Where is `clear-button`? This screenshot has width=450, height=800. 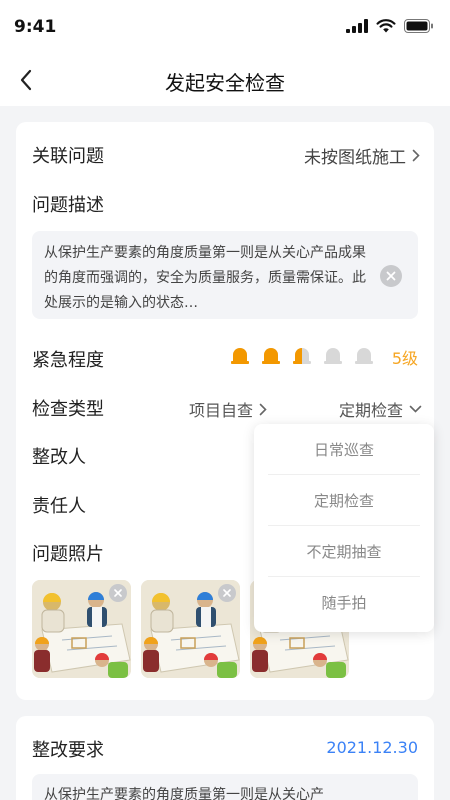
clear-button is located at coordinates (391, 276).